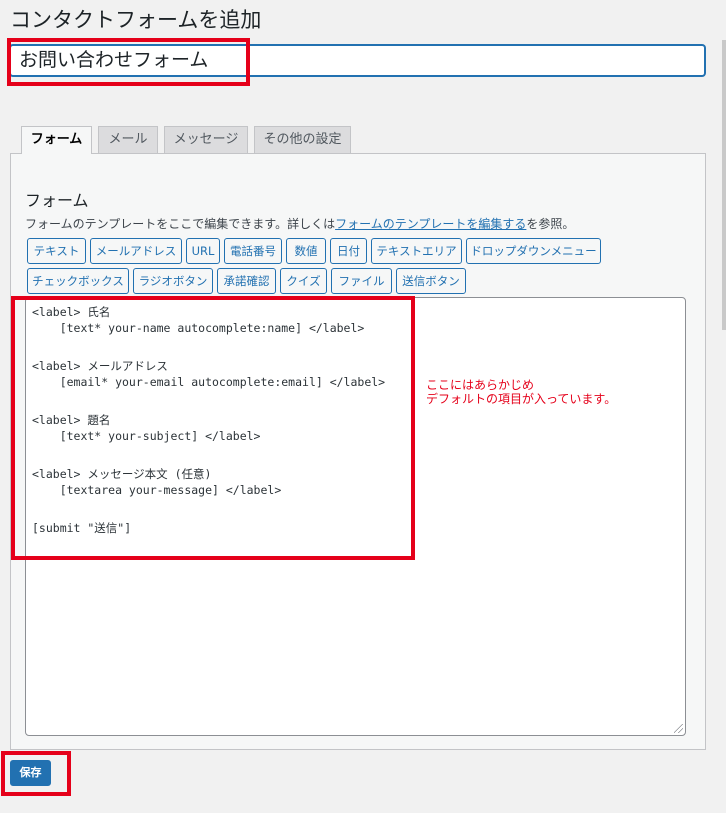  I want to click on tag-button-dropdown: ドロップダウンメニュー, so click(533, 251).